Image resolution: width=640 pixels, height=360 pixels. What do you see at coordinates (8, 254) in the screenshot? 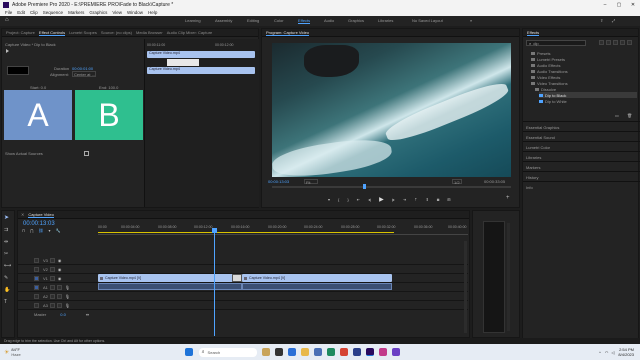
I see `razor-tool-icon: ✂` at bounding box center [8, 254].